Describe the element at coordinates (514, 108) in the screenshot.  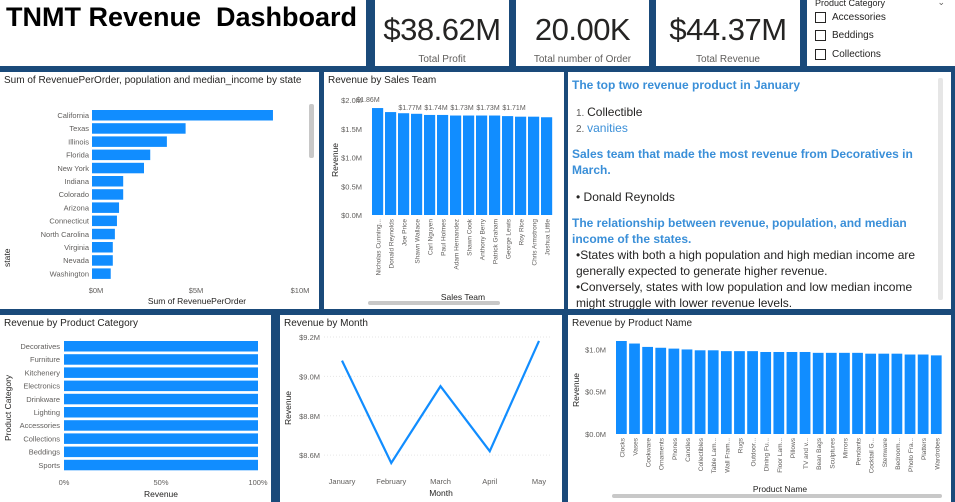
I see `data-label: $1.71M` at that location.